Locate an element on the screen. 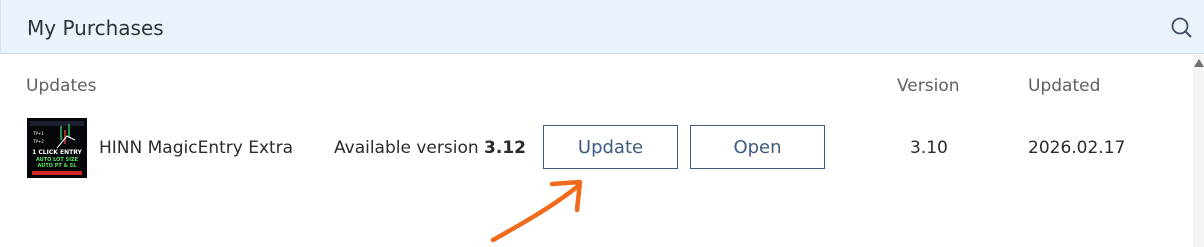  column-header-version: Version is located at coordinates (928, 86).